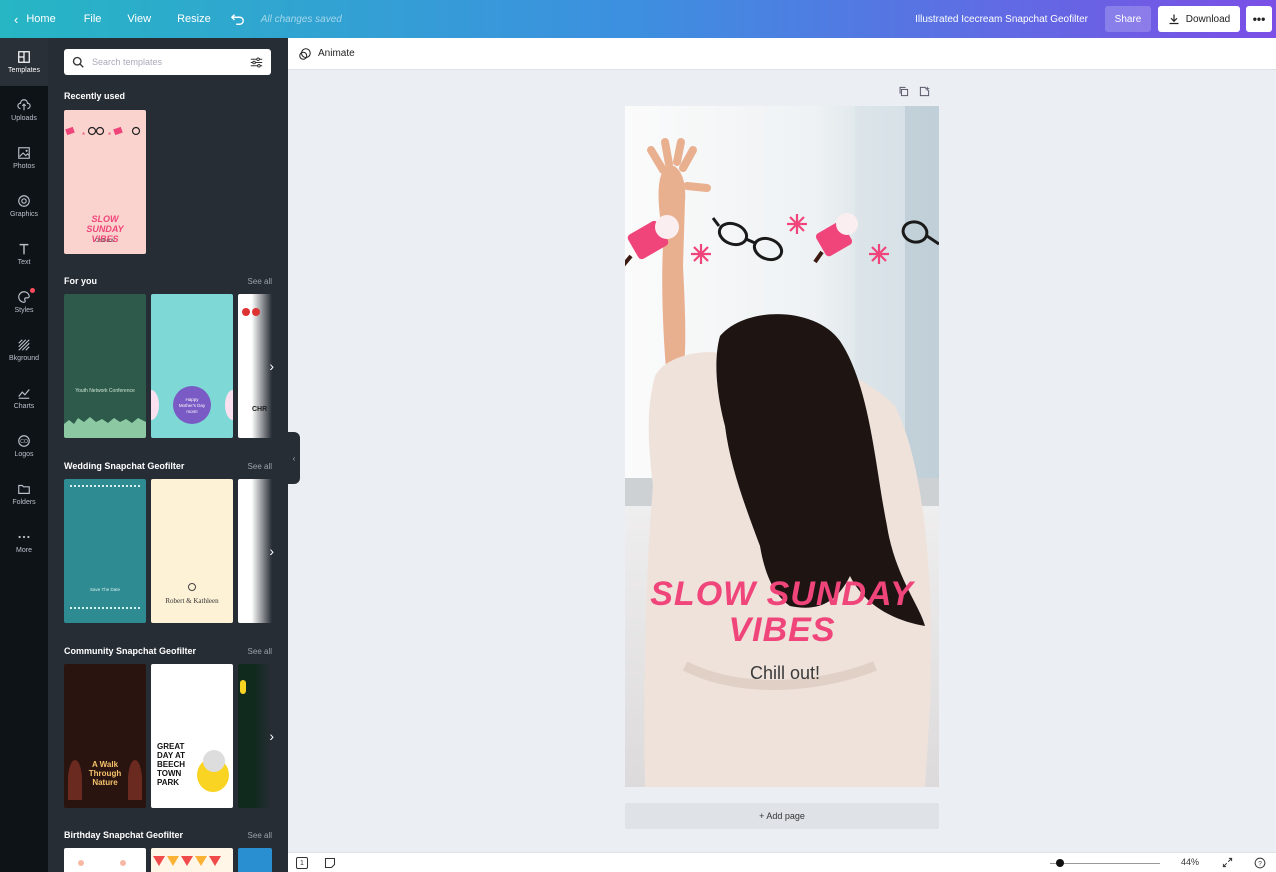 The height and width of the screenshot is (872, 1276). Describe the element at coordinates (260, 651) in the screenshot. I see `community-see-all: See all` at that location.